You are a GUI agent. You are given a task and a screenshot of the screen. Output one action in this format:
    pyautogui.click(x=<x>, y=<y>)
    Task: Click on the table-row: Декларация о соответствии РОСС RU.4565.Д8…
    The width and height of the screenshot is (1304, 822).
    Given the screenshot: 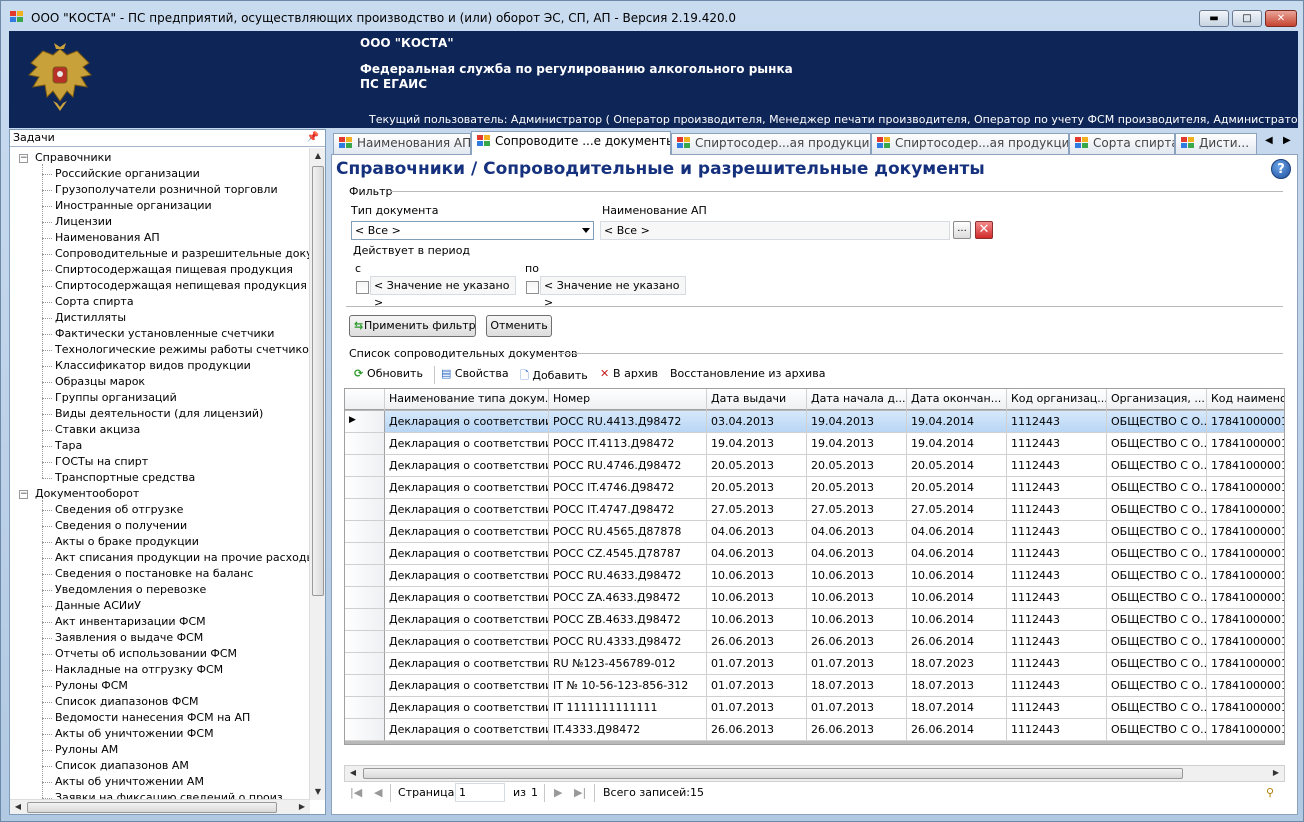 What is the action you would take?
    pyautogui.click(x=814, y=532)
    